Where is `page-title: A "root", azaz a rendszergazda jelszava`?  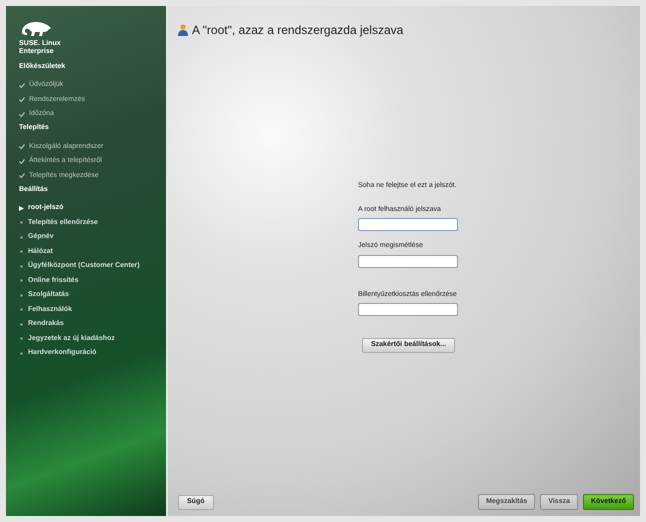 page-title: A "root", azaz a rendszergazda jelszava is located at coordinates (298, 30).